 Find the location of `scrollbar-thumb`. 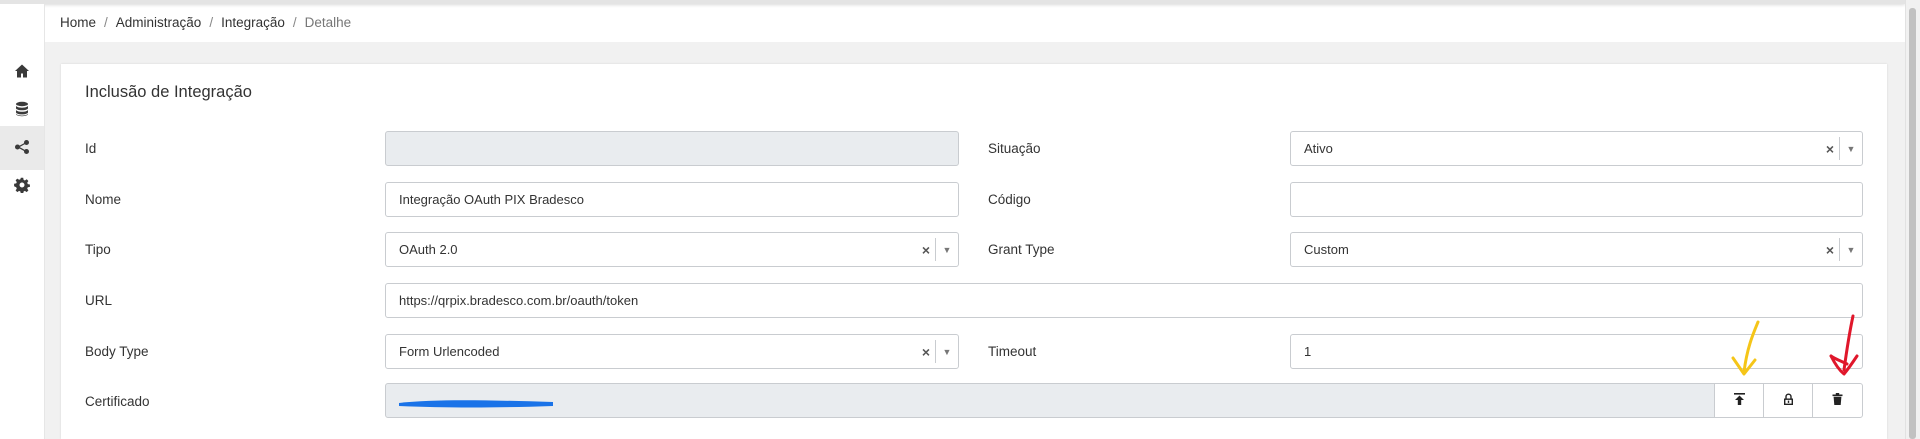

scrollbar-thumb is located at coordinates (1912, 223).